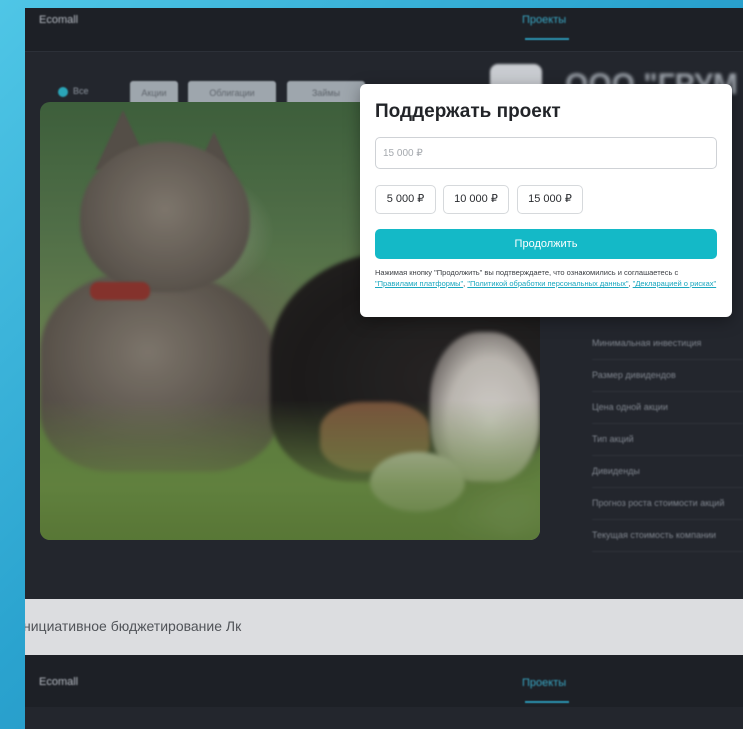  What do you see at coordinates (165, 217) in the screenshot?
I see `photo-cat-head` at bounding box center [165, 217].